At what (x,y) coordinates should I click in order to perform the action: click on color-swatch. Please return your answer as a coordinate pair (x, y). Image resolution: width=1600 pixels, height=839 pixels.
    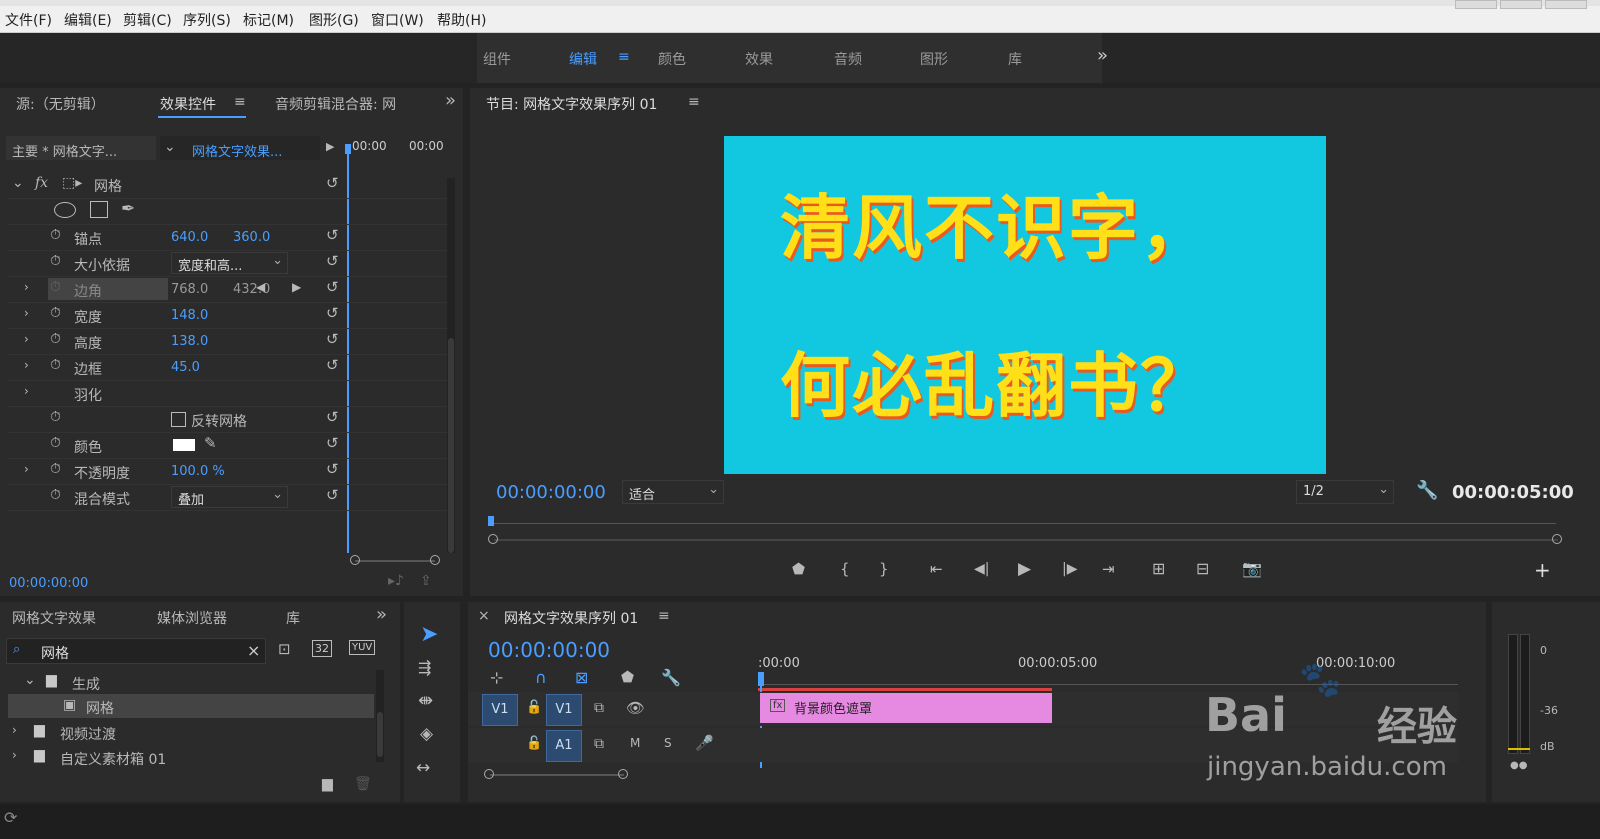
    Looking at the image, I should click on (184, 445).